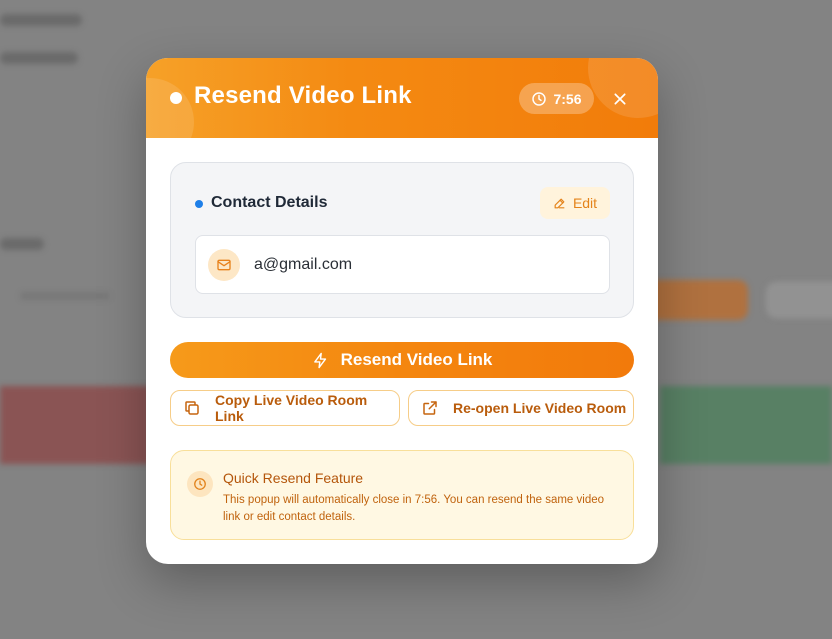 The width and height of the screenshot is (832, 639). What do you see at coordinates (417, 360) in the screenshot?
I see `resend-button-label: Resend Video Link` at bounding box center [417, 360].